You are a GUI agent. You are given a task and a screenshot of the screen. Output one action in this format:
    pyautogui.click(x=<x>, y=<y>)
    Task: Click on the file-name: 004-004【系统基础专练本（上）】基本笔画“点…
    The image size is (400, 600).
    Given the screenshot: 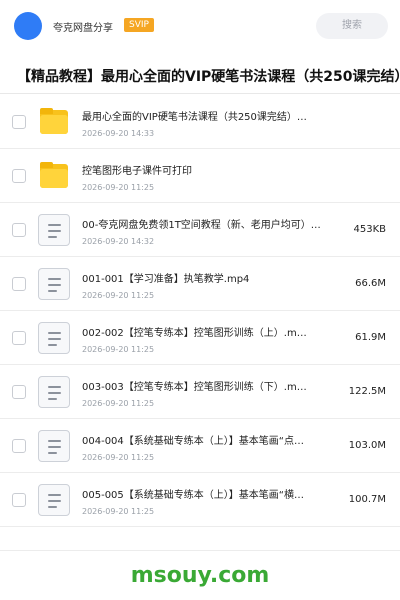 What is the action you would take?
    pyautogui.click(x=193, y=441)
    